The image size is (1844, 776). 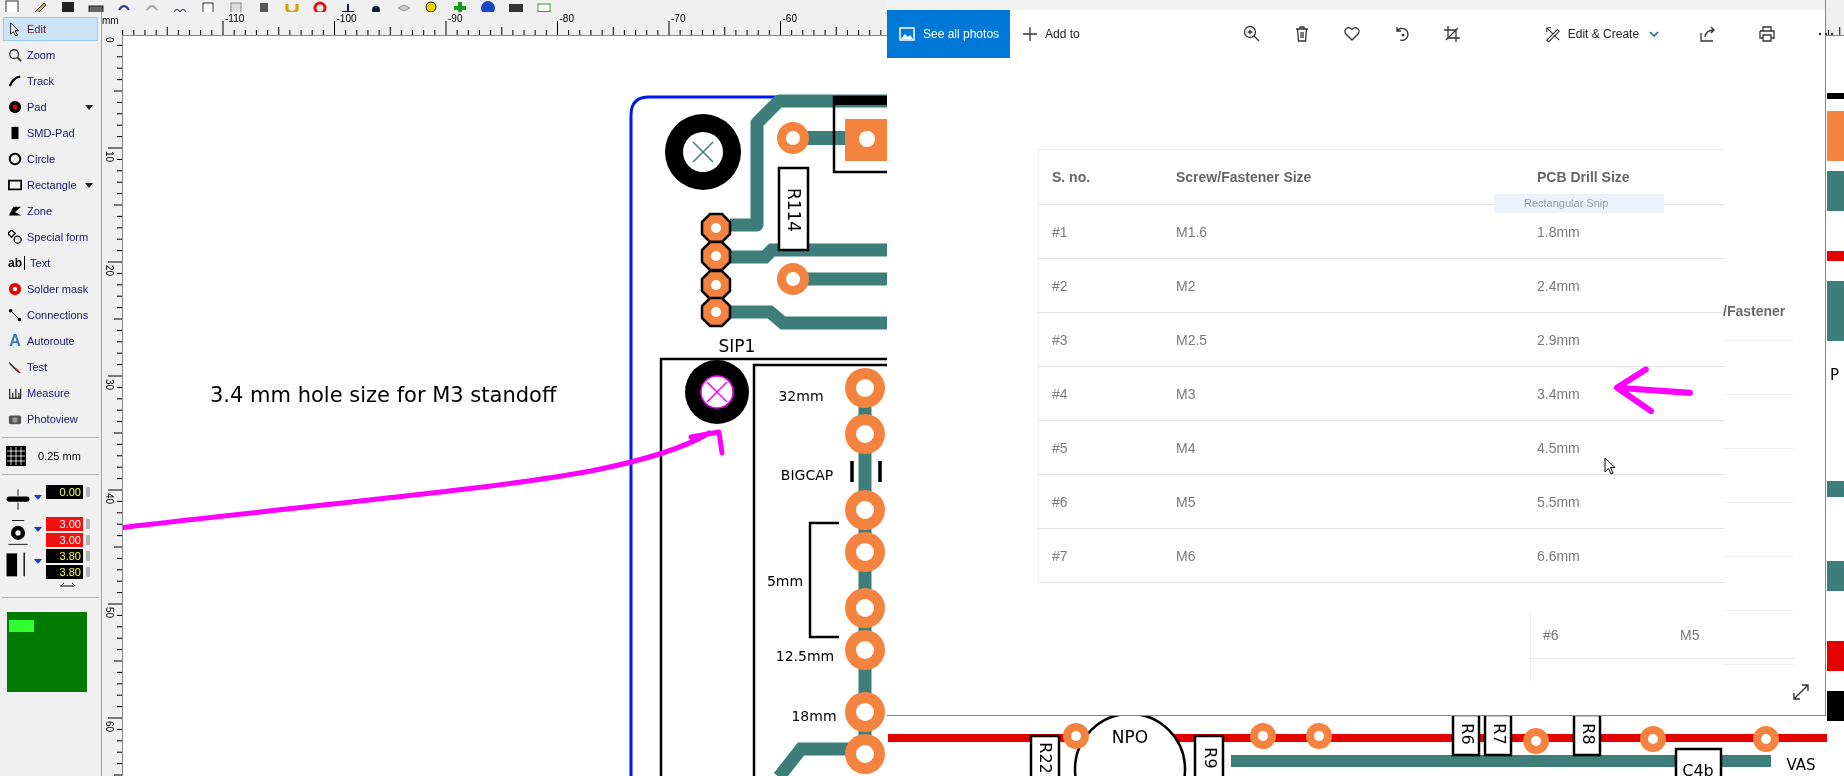 I want to click on ruler-label: 40, so click(x=109, y=499).